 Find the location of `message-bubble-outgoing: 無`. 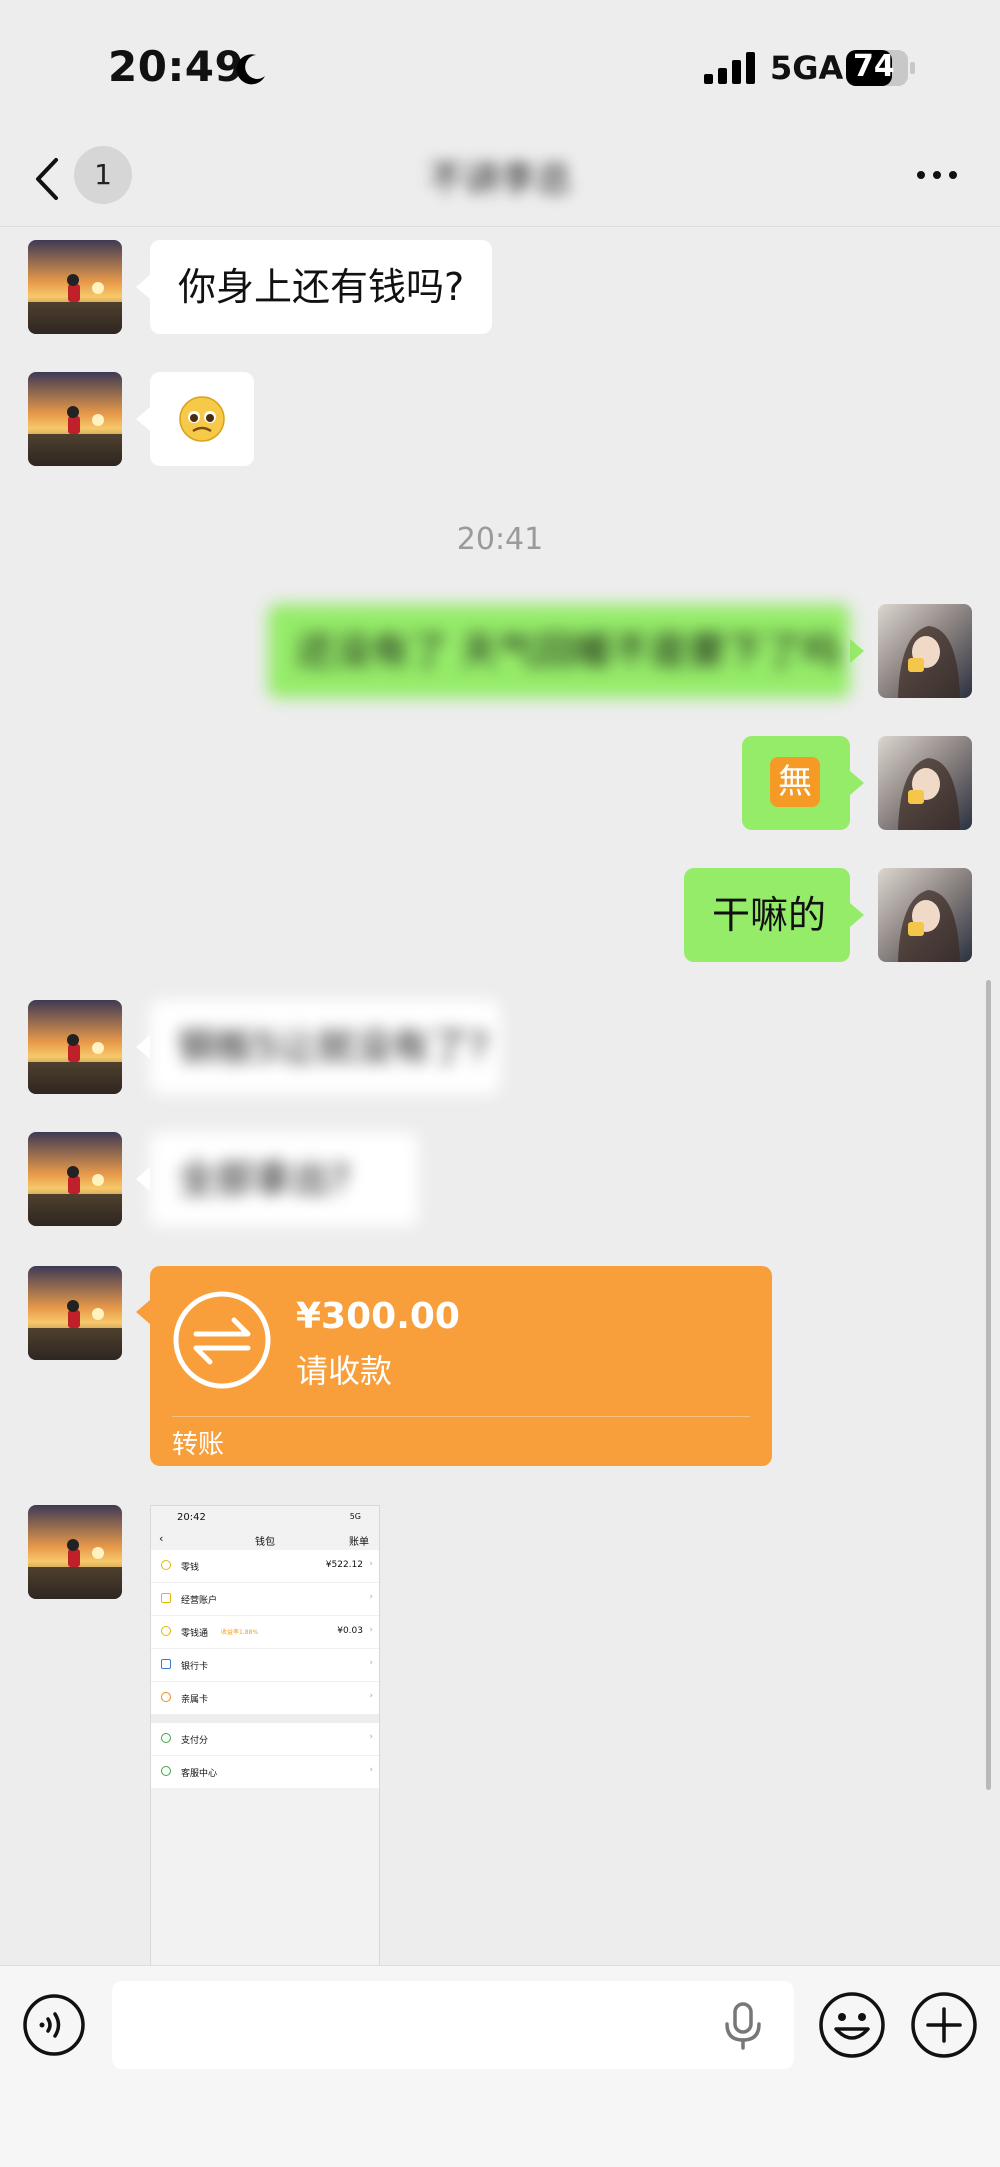

message-bubble-outgoing: 無 is located at coordinates (796, 783).